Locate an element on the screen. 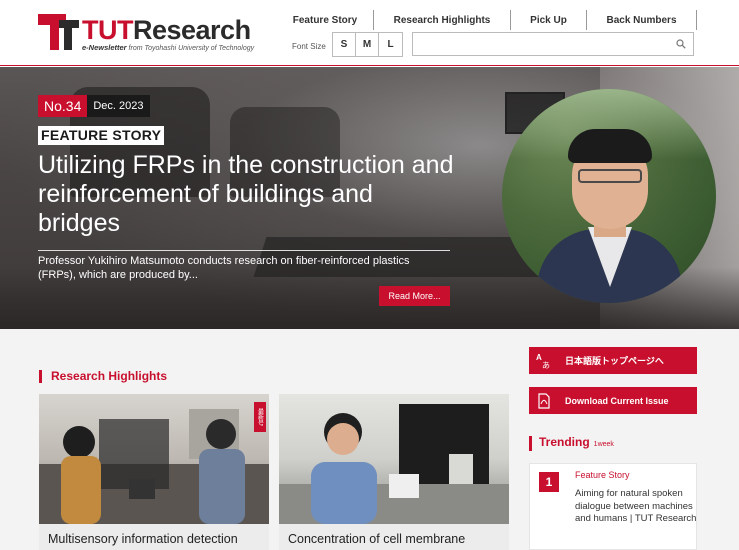 This screenshot has height=550, width=739. research-card: 最新号 Multisensory information detection is located at coordinates (154, 472).